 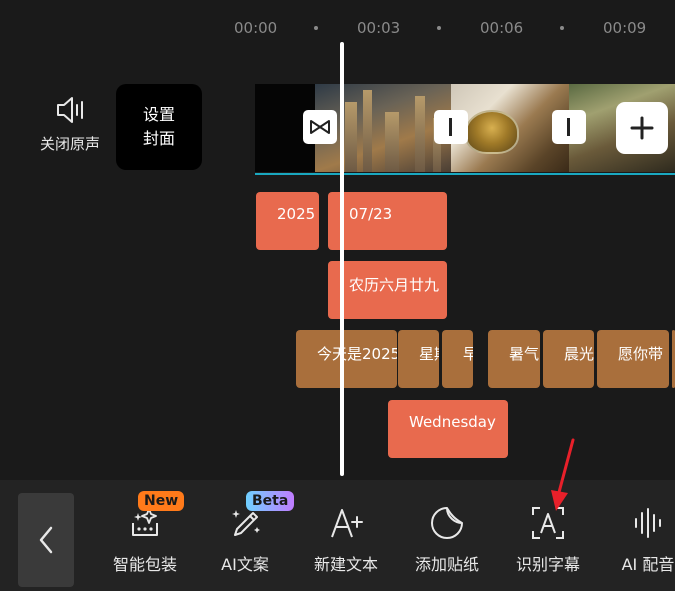 I want to click on transition-bowtie-icon, so click(x=320, y=127).